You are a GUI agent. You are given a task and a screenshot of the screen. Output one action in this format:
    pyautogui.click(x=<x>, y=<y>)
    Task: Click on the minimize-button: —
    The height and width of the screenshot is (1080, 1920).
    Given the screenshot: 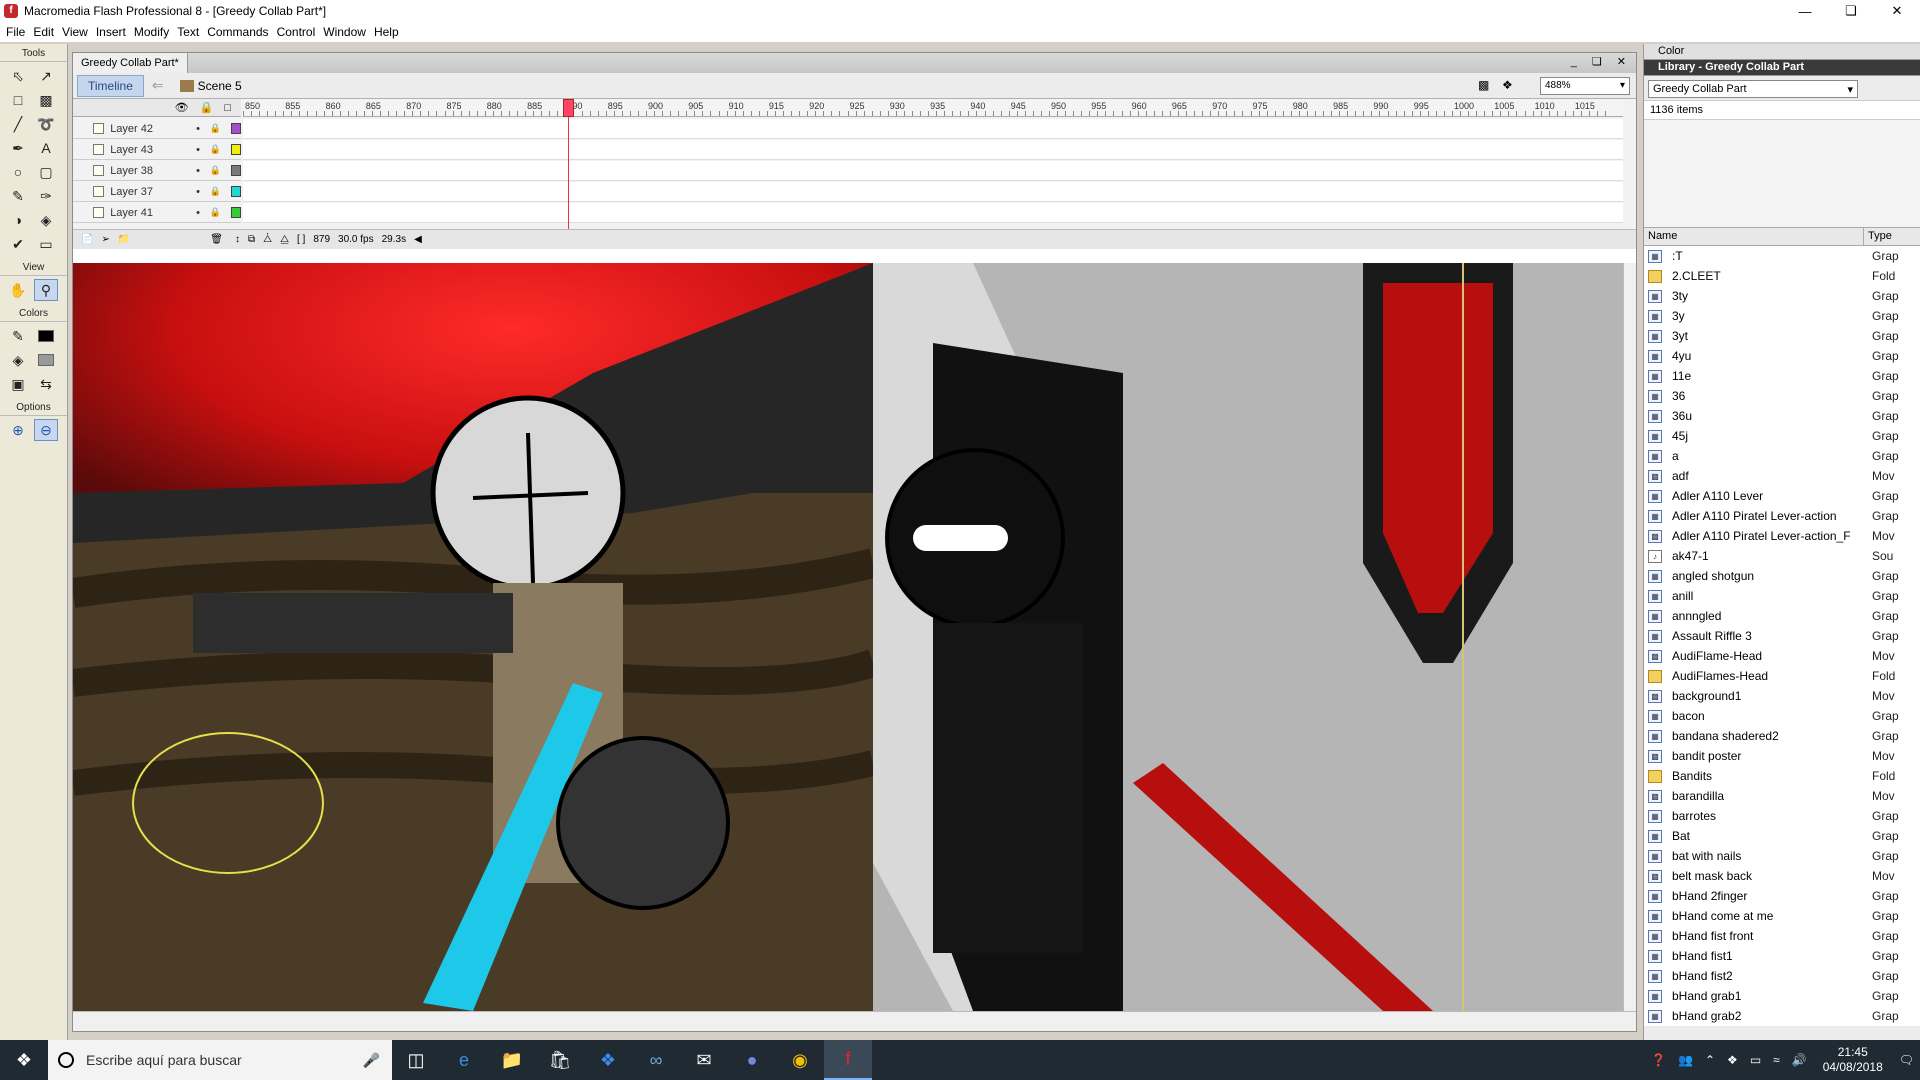 What is the action you would take?
    pyautogui.click(x=1805, y=11)
    